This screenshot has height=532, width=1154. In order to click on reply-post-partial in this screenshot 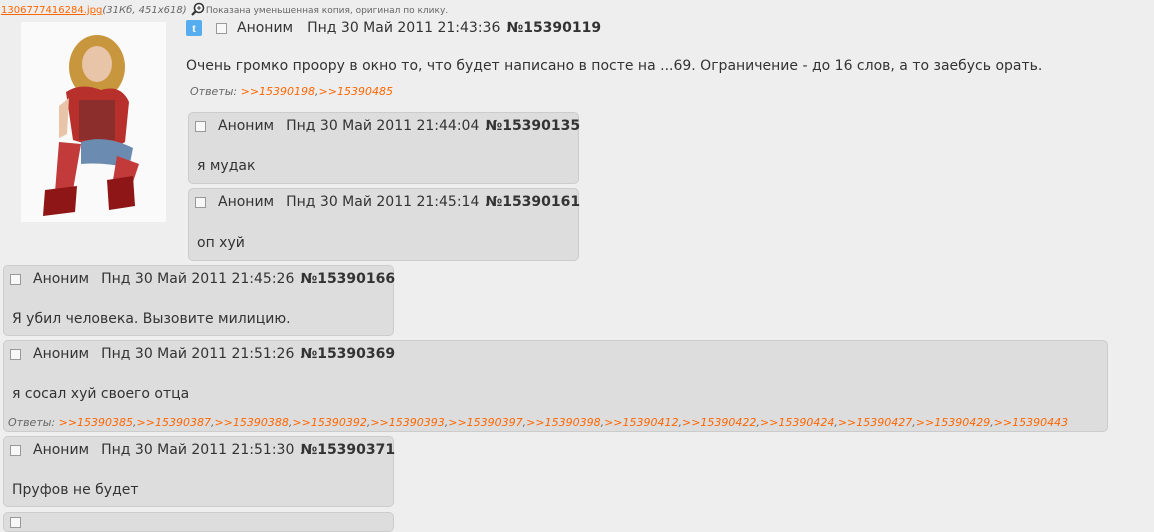, I will do `click(198, 522)`.